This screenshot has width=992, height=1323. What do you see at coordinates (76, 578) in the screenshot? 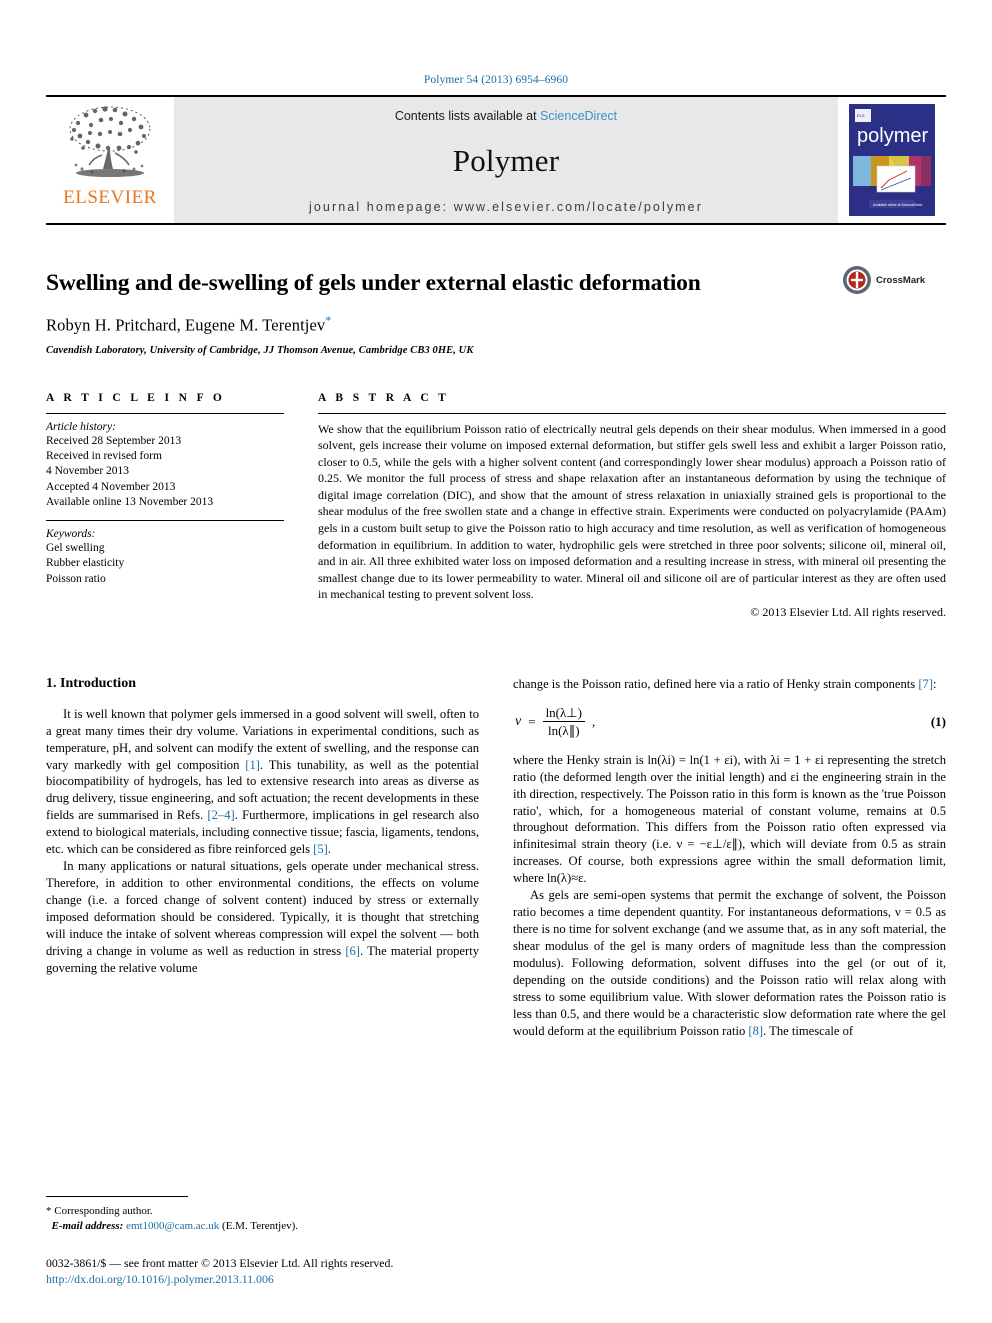
I see `keyword-item: Poisson ratio` at bounding box center [76, 578].